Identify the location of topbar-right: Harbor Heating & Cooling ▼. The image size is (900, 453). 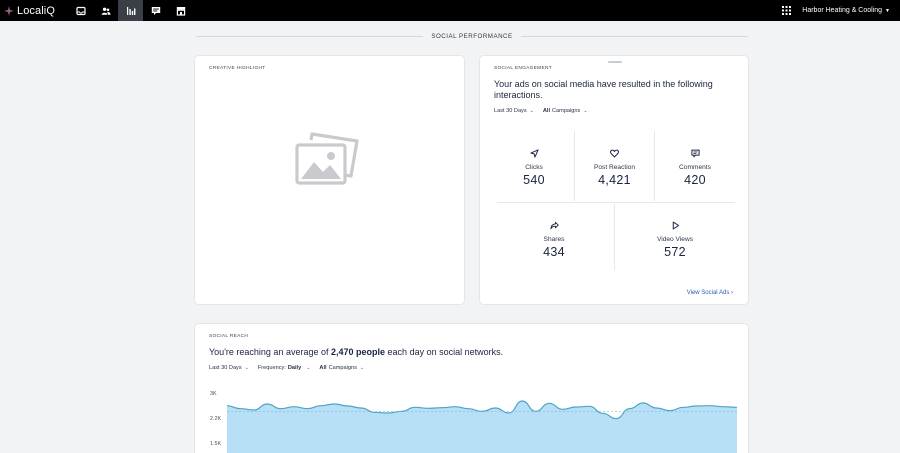
(836, 10).